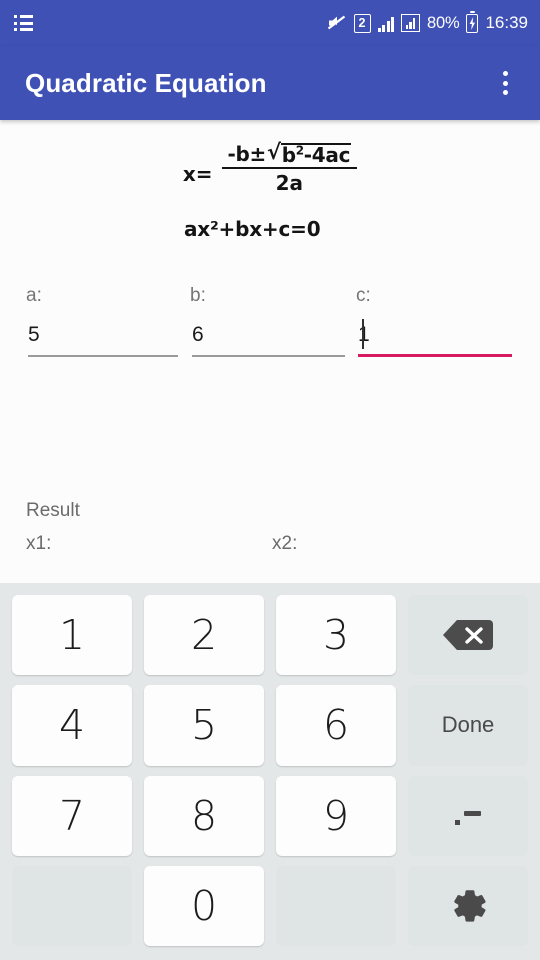  What do you see at coordinates (198, 335) in the screenshot?
I see `coefficient-b-value: 6` at bounding box center [198, 335].